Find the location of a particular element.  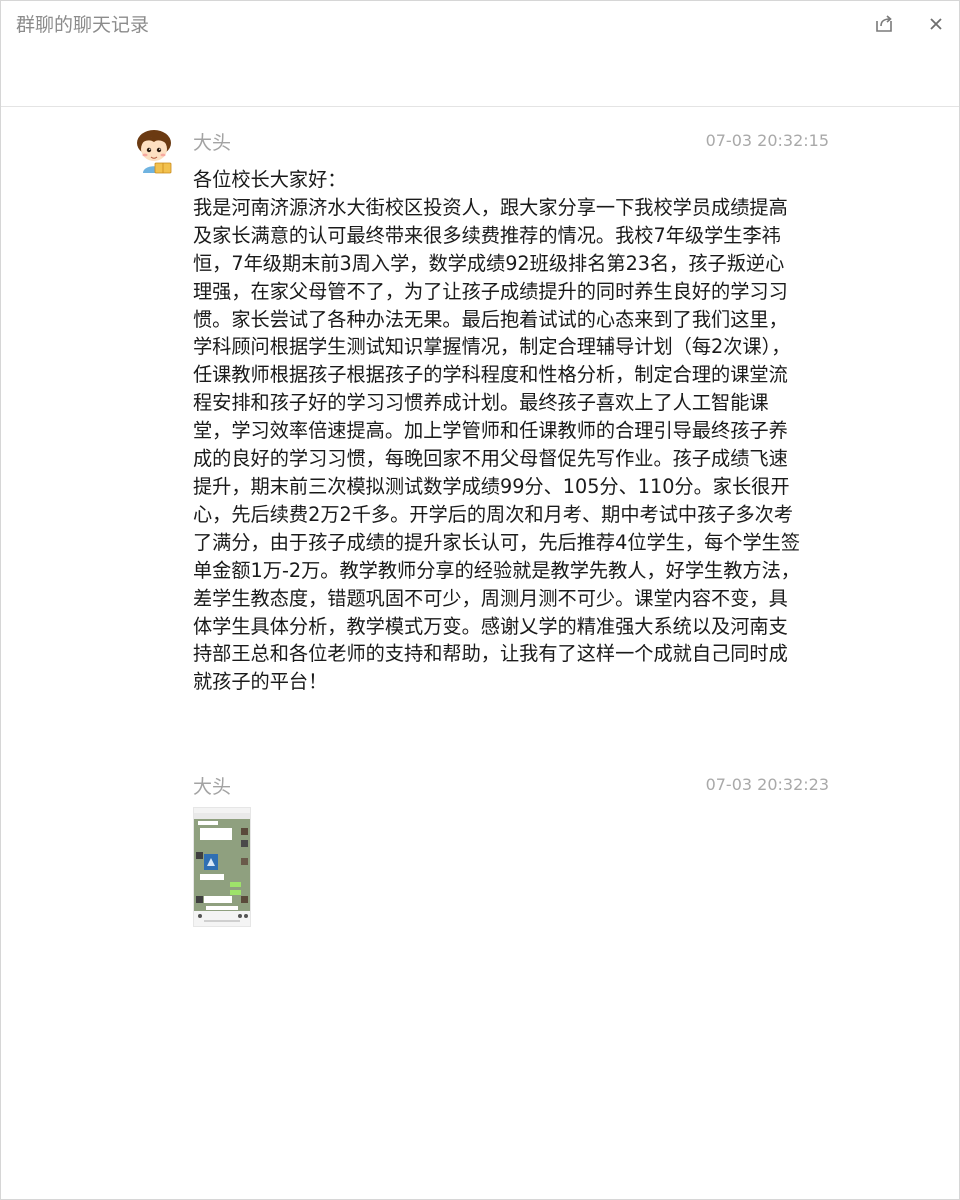

close-button is located at coordinates (936, 24).